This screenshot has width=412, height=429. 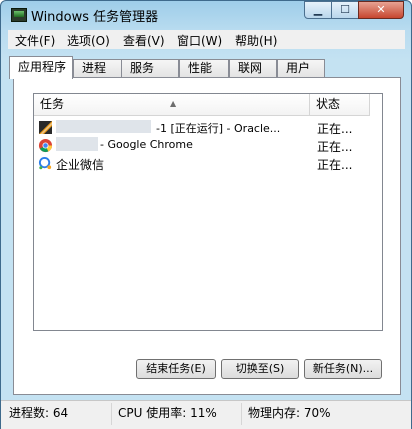 I want to click on status-bar: 进程数: 64 CPU 使用率: 11% 物理内存: 70%, so click(x=206, y=414).